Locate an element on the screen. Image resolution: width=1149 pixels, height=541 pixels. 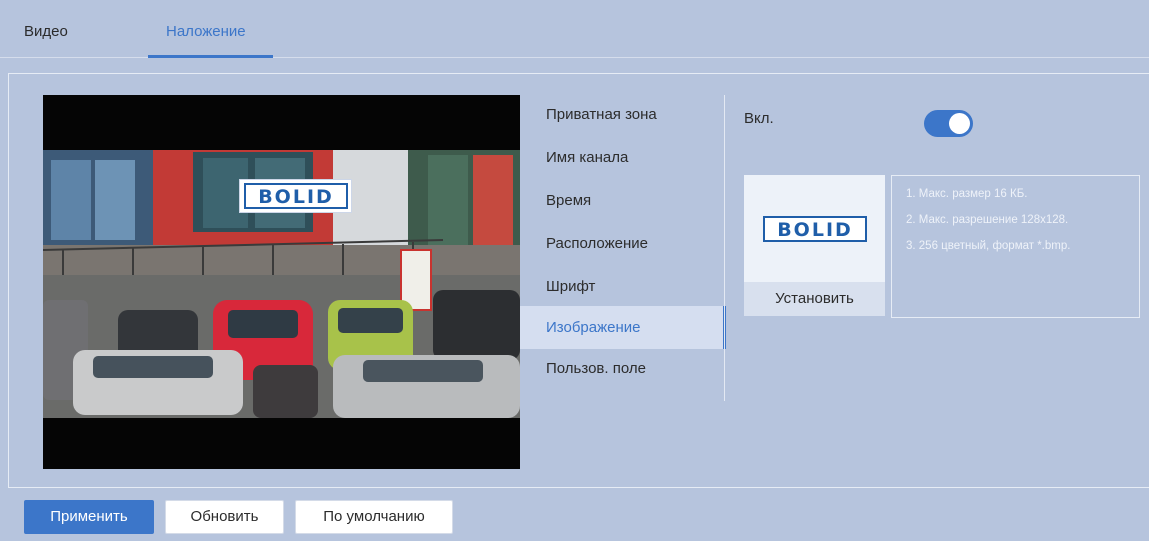
menu-item-custom-field: Пользов. поле is located at coordinates (623, 368).